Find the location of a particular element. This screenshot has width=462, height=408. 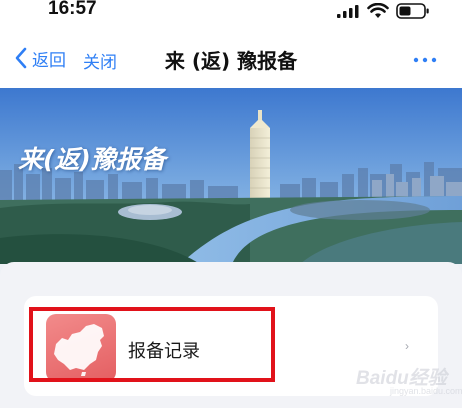

record-label: 报备记录 is located at coordinates (164, 351).